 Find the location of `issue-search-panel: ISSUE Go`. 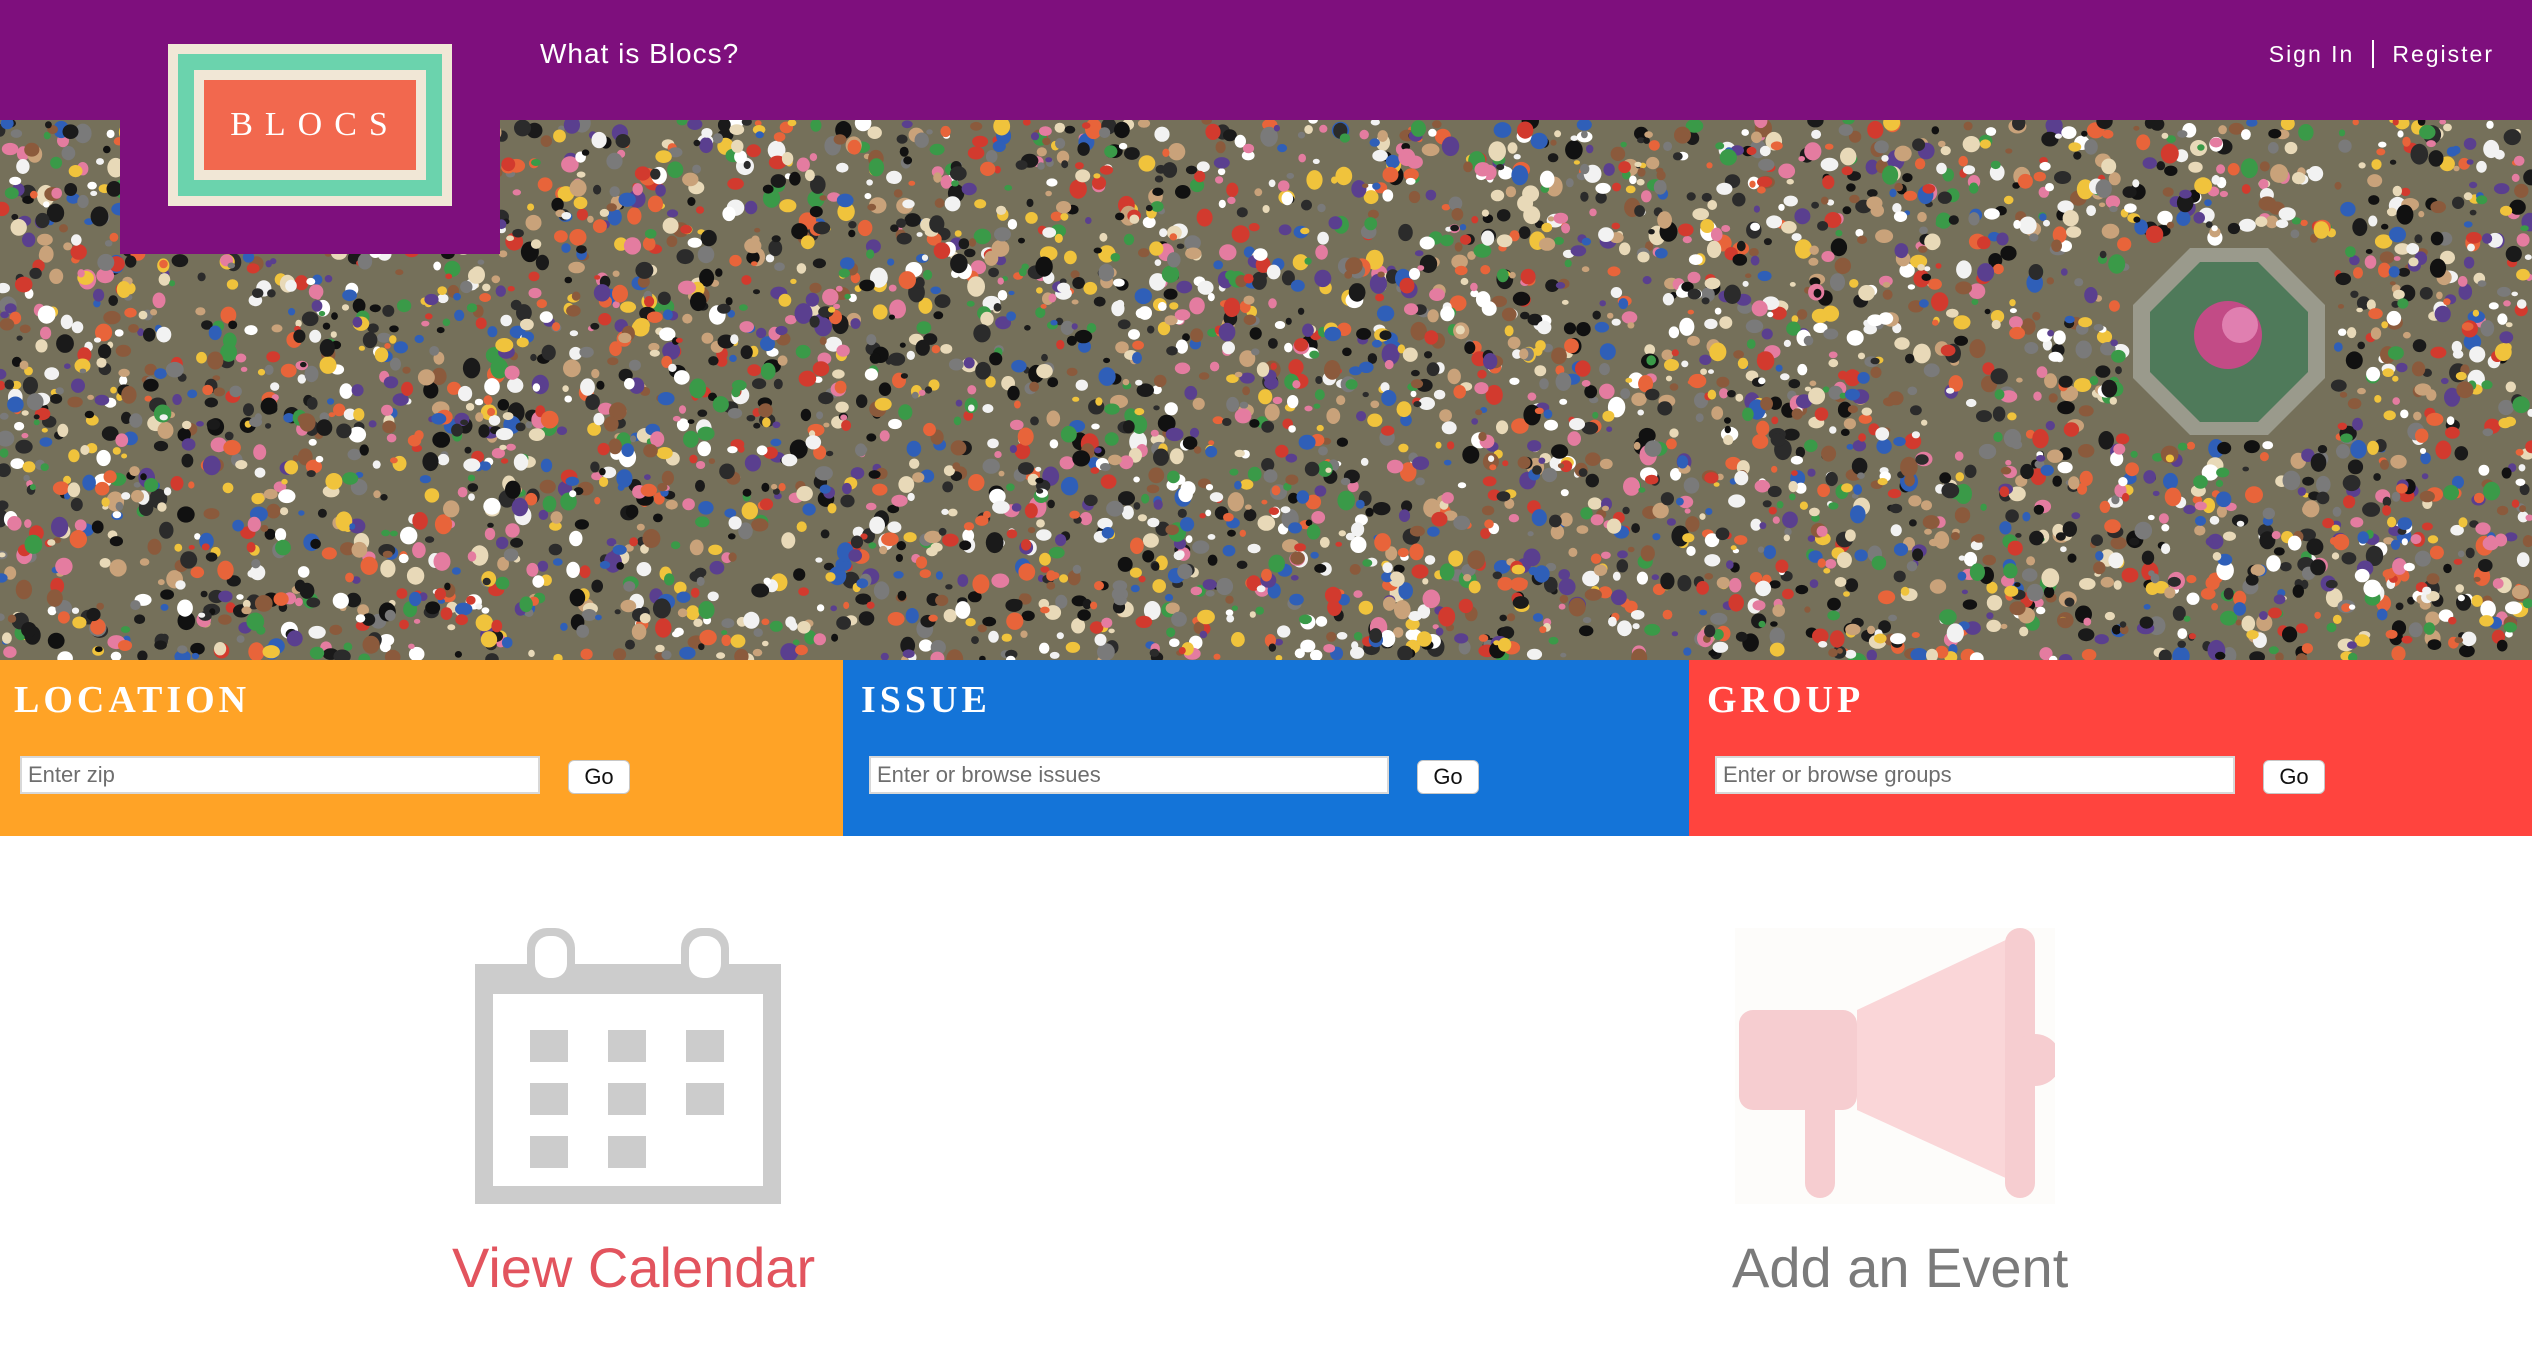

issue-search-panel: ISSUE Go is located at coordinates (1266, 748).